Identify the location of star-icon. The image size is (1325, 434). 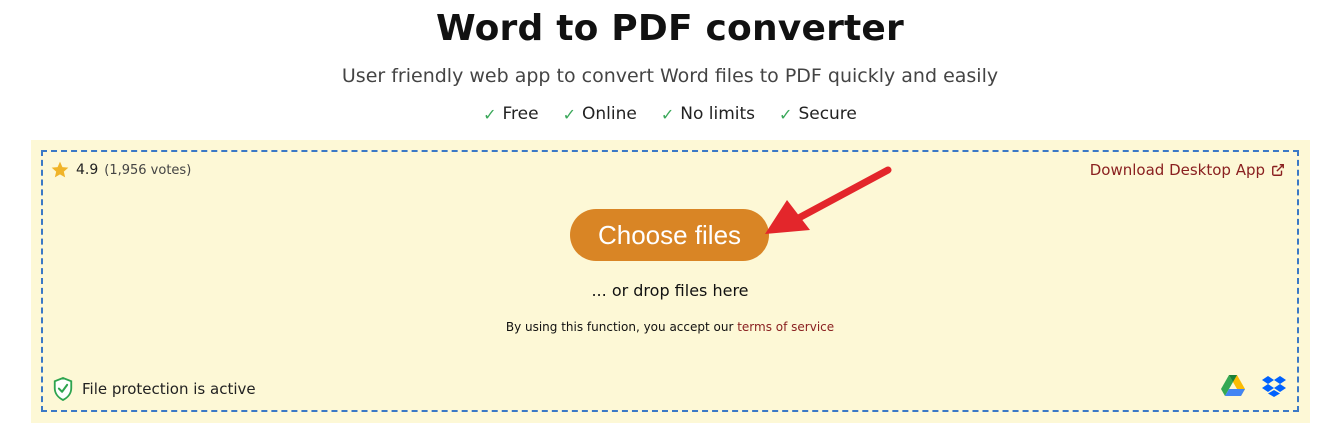
(60, 169).